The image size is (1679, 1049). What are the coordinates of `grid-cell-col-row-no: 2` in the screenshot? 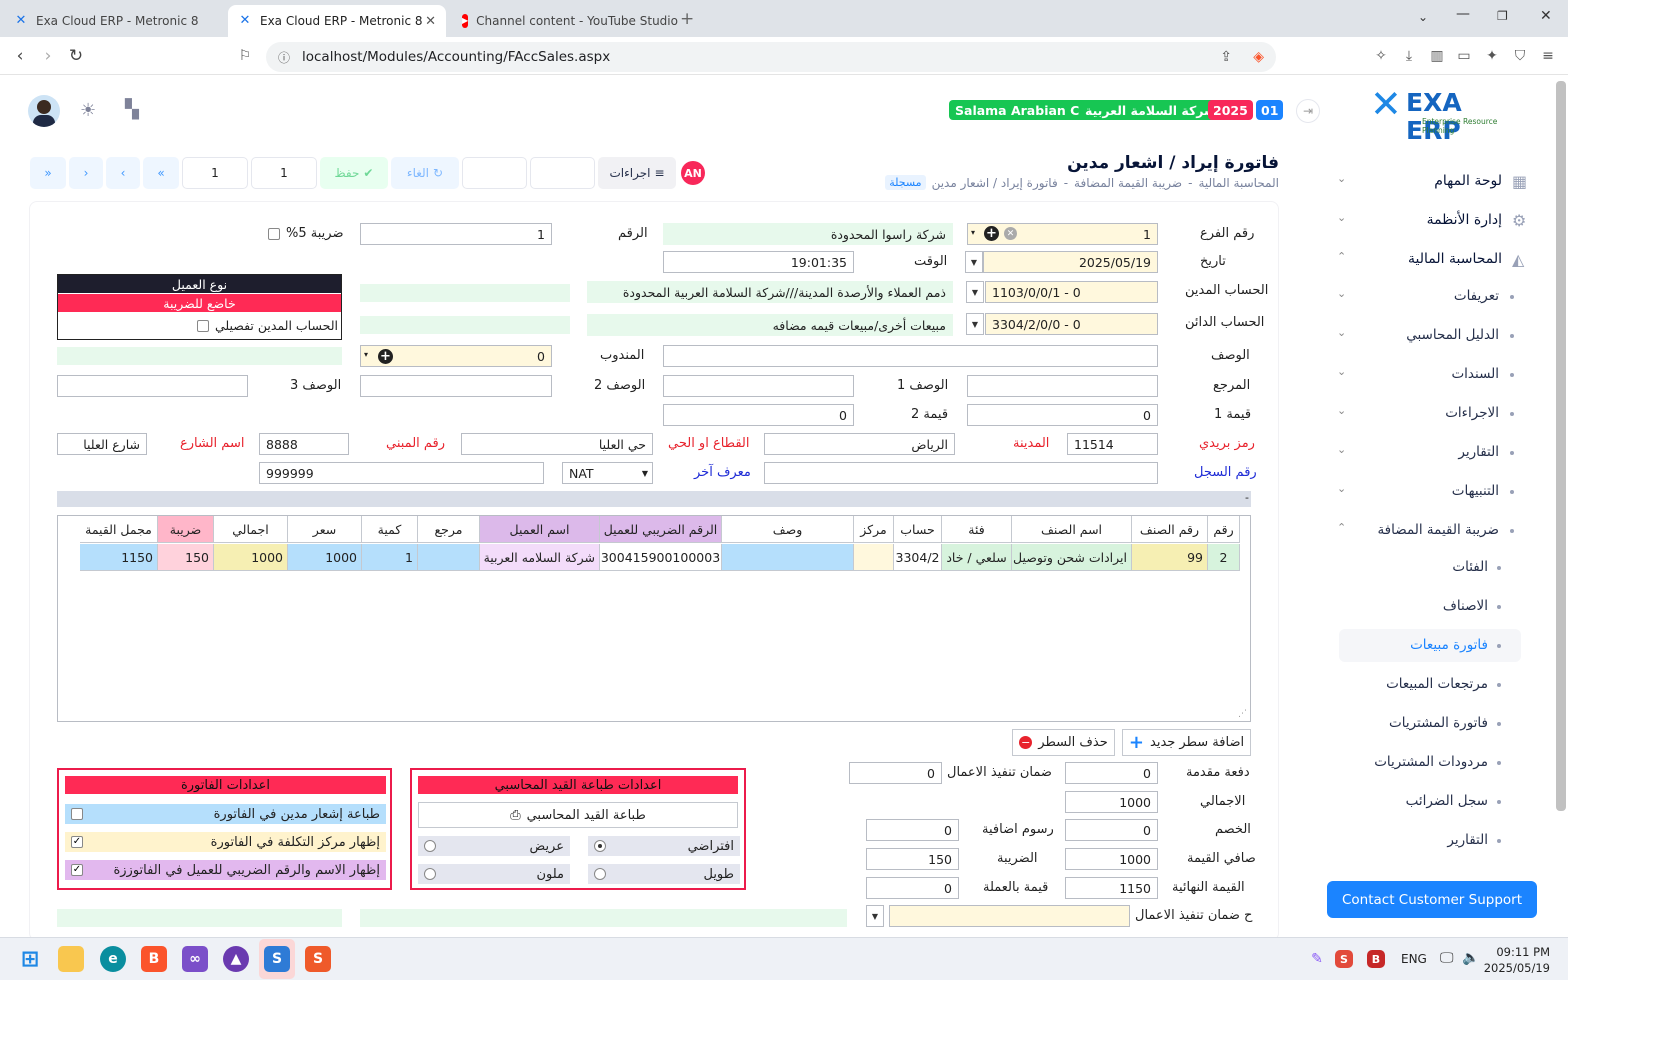 It's located at (1224, 557).